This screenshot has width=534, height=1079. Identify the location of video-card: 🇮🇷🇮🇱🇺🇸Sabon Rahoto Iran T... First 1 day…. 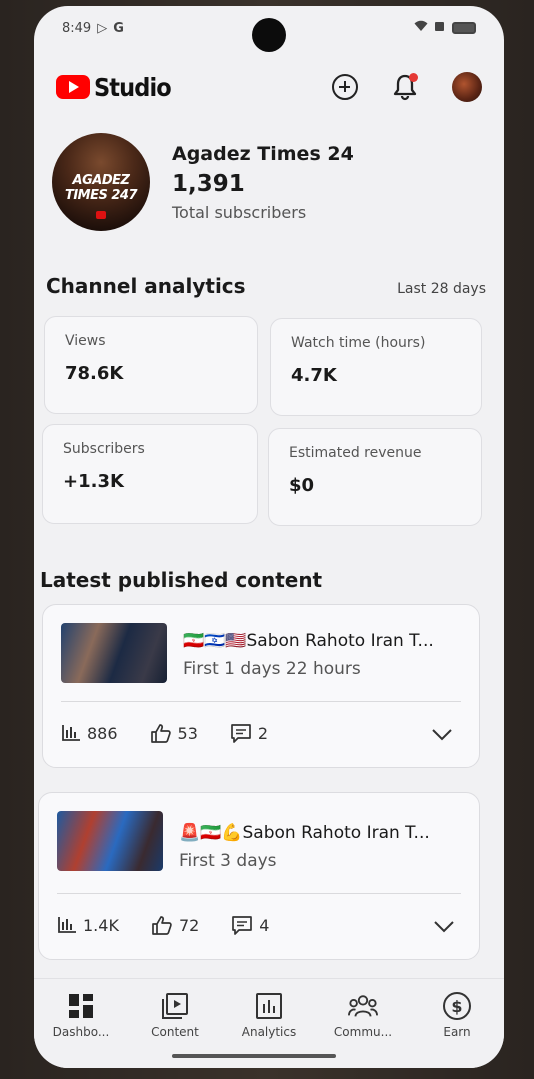
(261, 686).